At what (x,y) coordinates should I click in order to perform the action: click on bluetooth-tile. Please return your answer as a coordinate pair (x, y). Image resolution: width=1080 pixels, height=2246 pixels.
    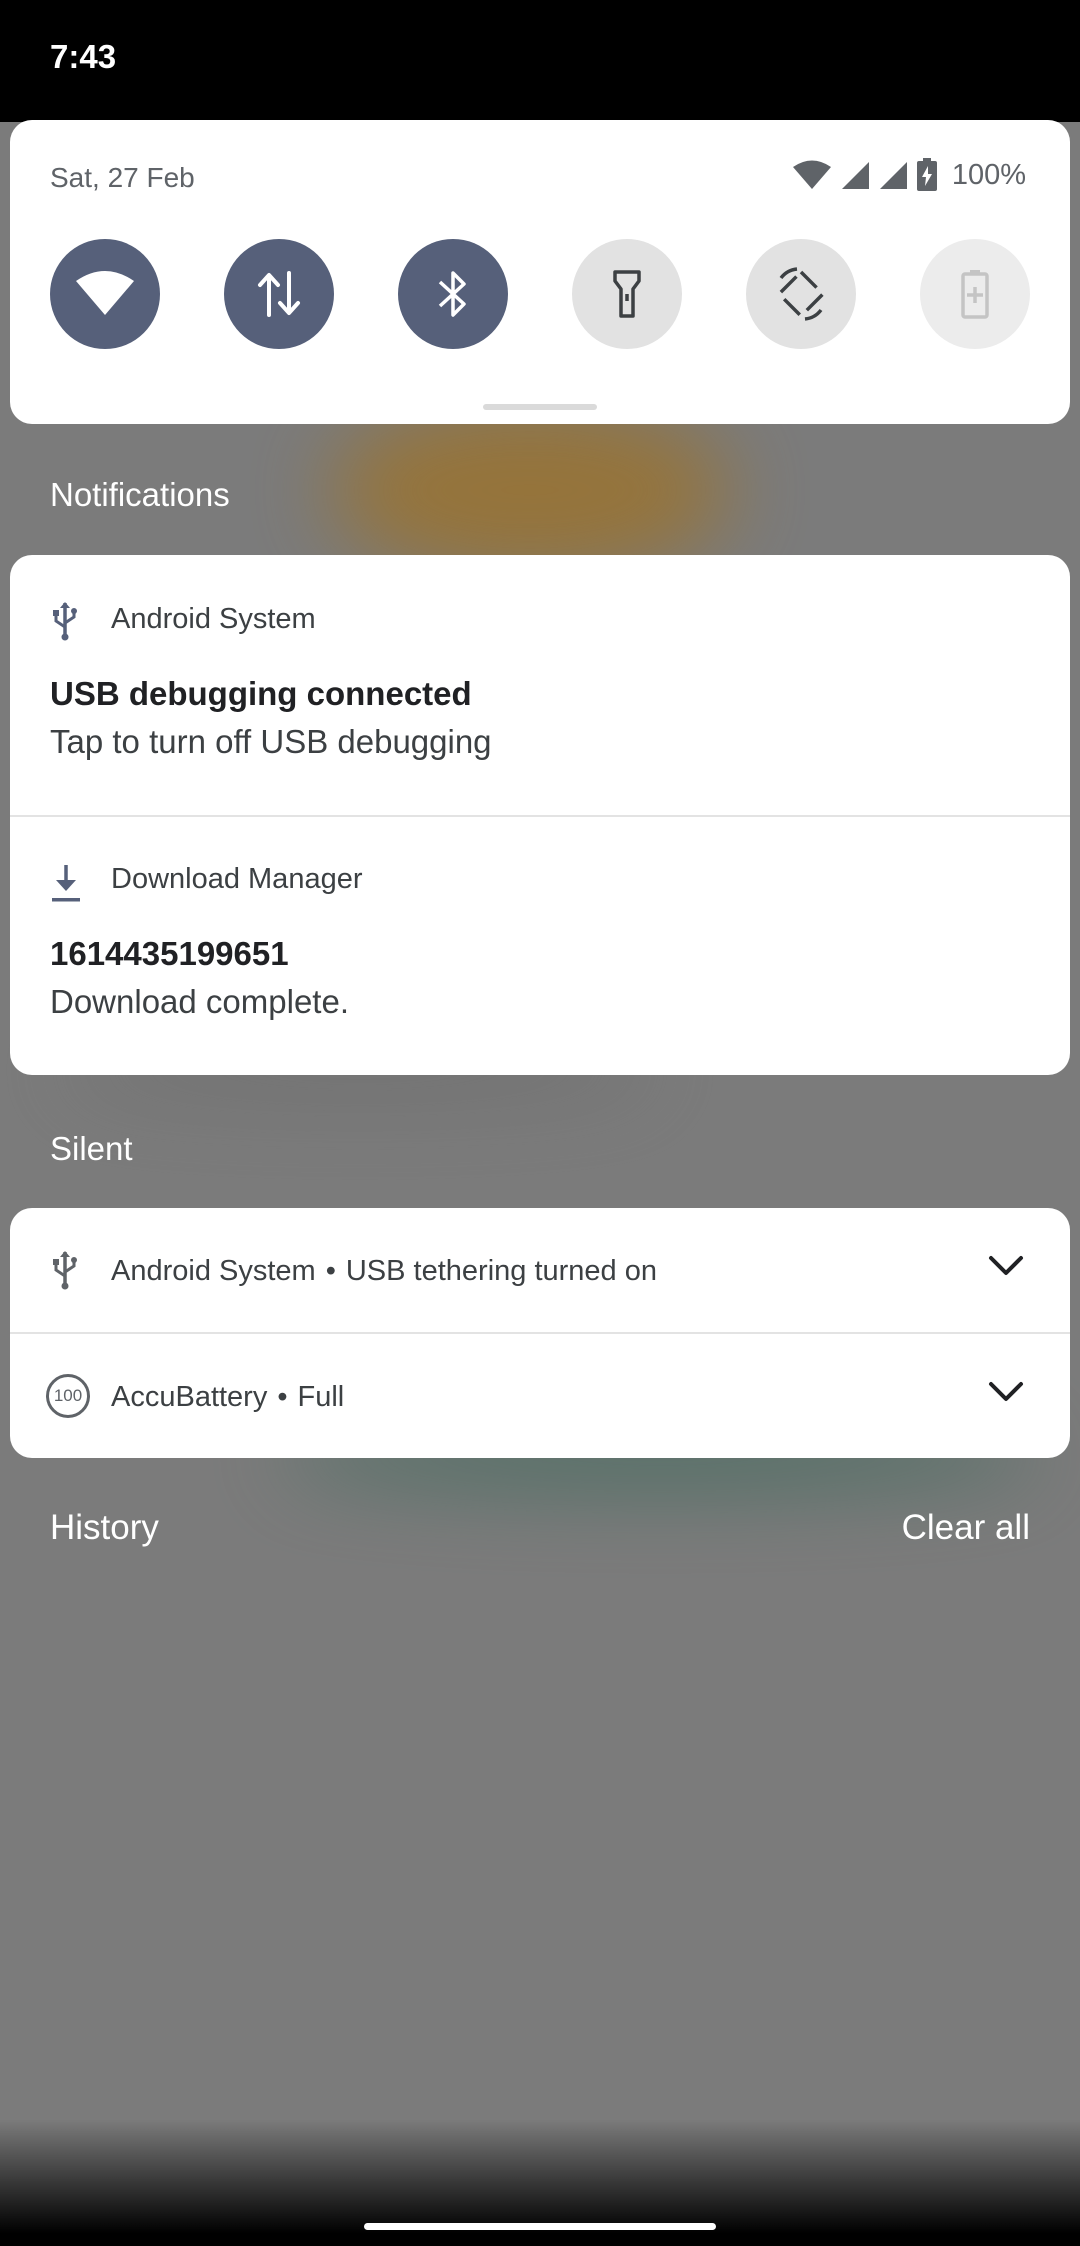
    Looking at the image, I should click on (453, 294).